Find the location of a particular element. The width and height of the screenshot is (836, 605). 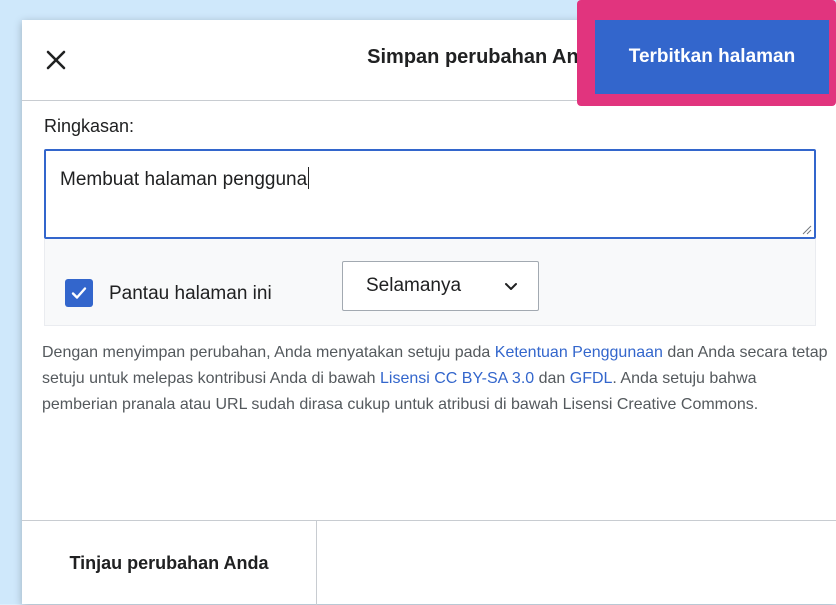

gfdl-link: GFDL is located at coordinates (591, 378).